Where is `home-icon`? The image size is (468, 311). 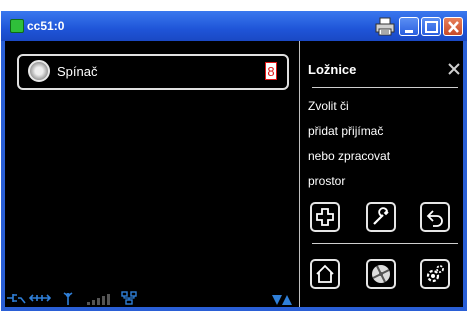
home-icon is located at coordinates (325, 273).